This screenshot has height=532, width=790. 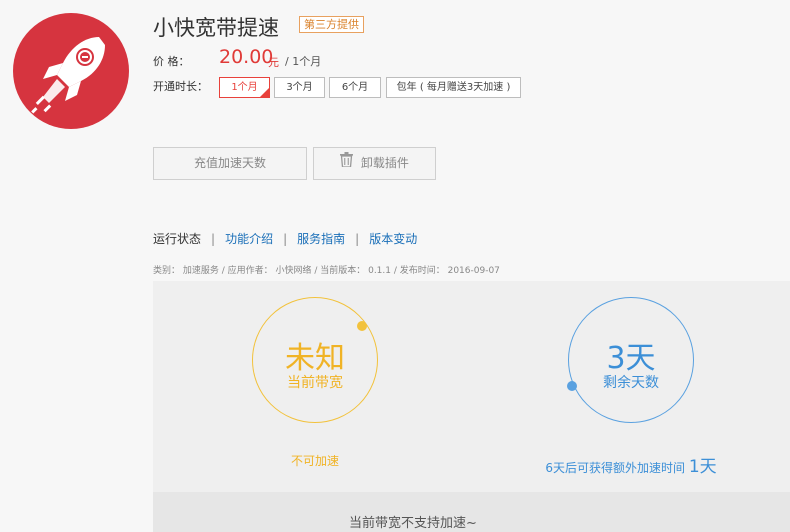 What do you see at coordinates (347, 163) in the screenshot?
I see `trash-icon` at bounding box center [347, 163].